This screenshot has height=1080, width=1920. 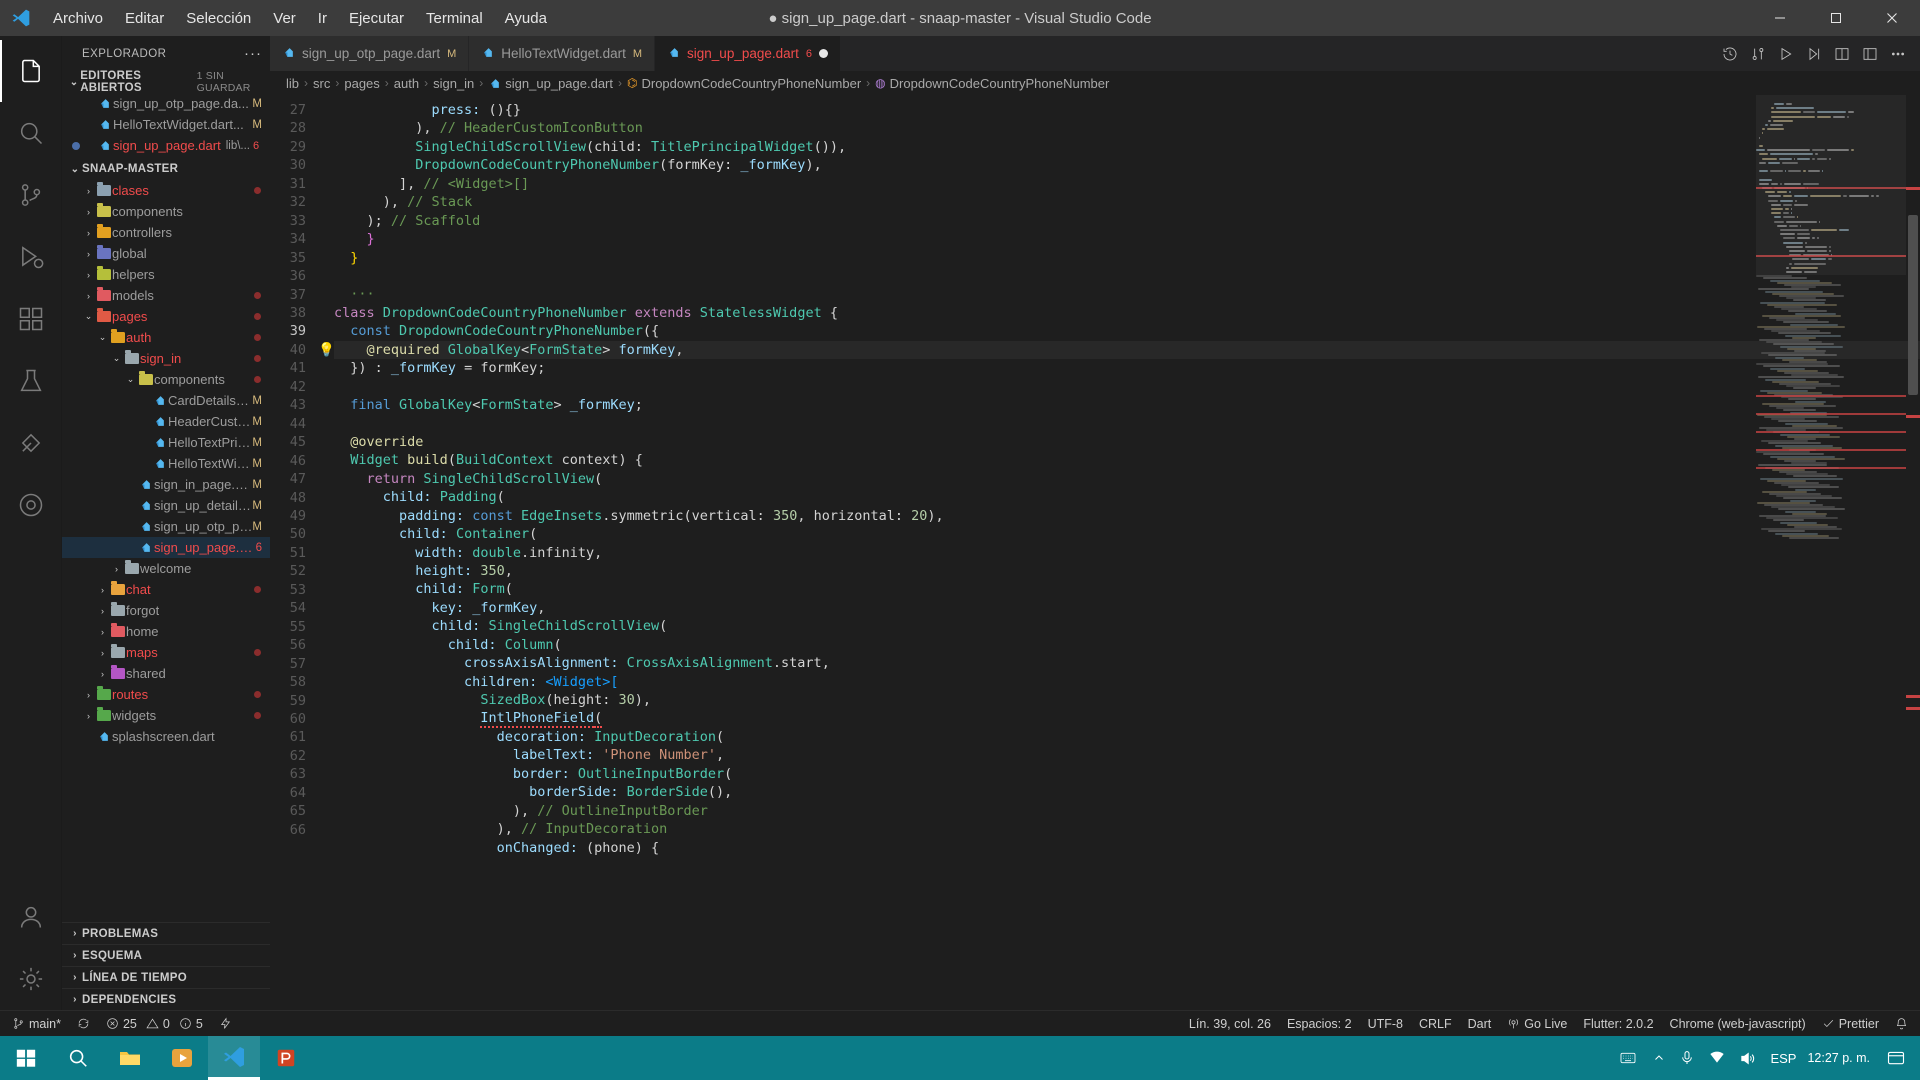 What do you see at coordinates (1127, 479) in the screenshot?
I see `code-line: return SingleChildScrollView(` at bounding box center [1127, 479].